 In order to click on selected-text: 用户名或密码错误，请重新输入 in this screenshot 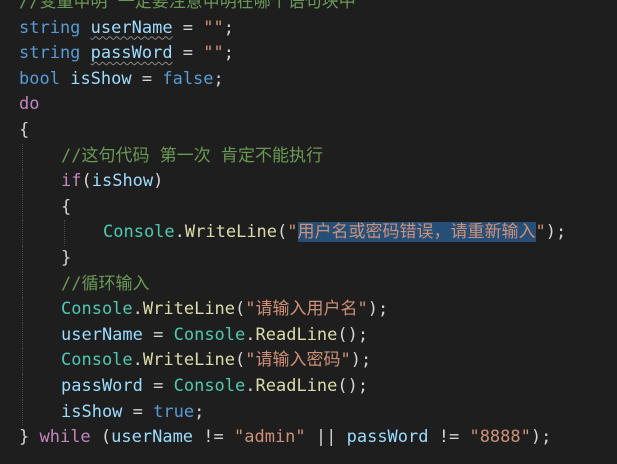, I will do `click(416, 232)`.